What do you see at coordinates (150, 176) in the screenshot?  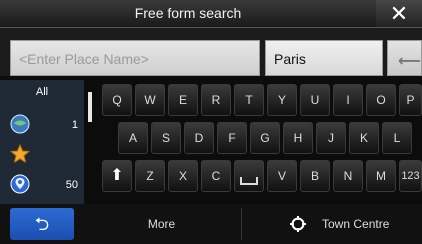 I see `key-z: Z` at bounding box center [150, 176].